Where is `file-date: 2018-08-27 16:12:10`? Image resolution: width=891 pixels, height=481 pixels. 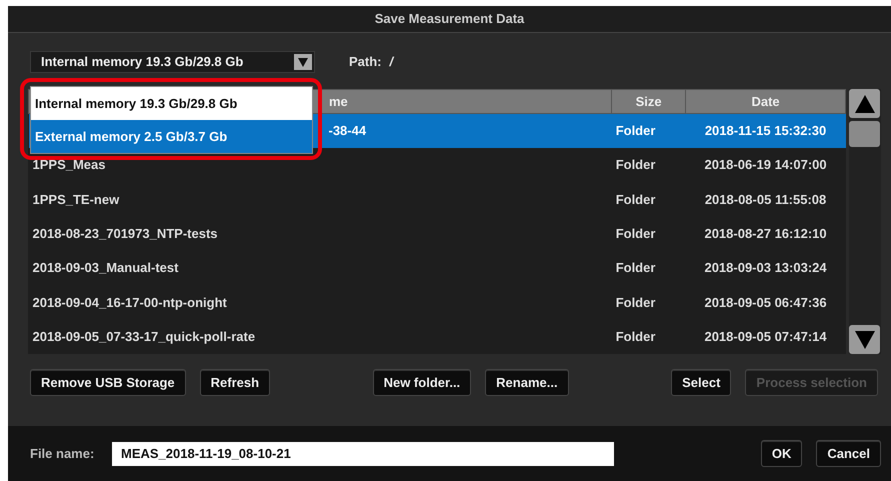
file-date: 2018-08-27 16:12:10 is located at coordinates (765, 233).